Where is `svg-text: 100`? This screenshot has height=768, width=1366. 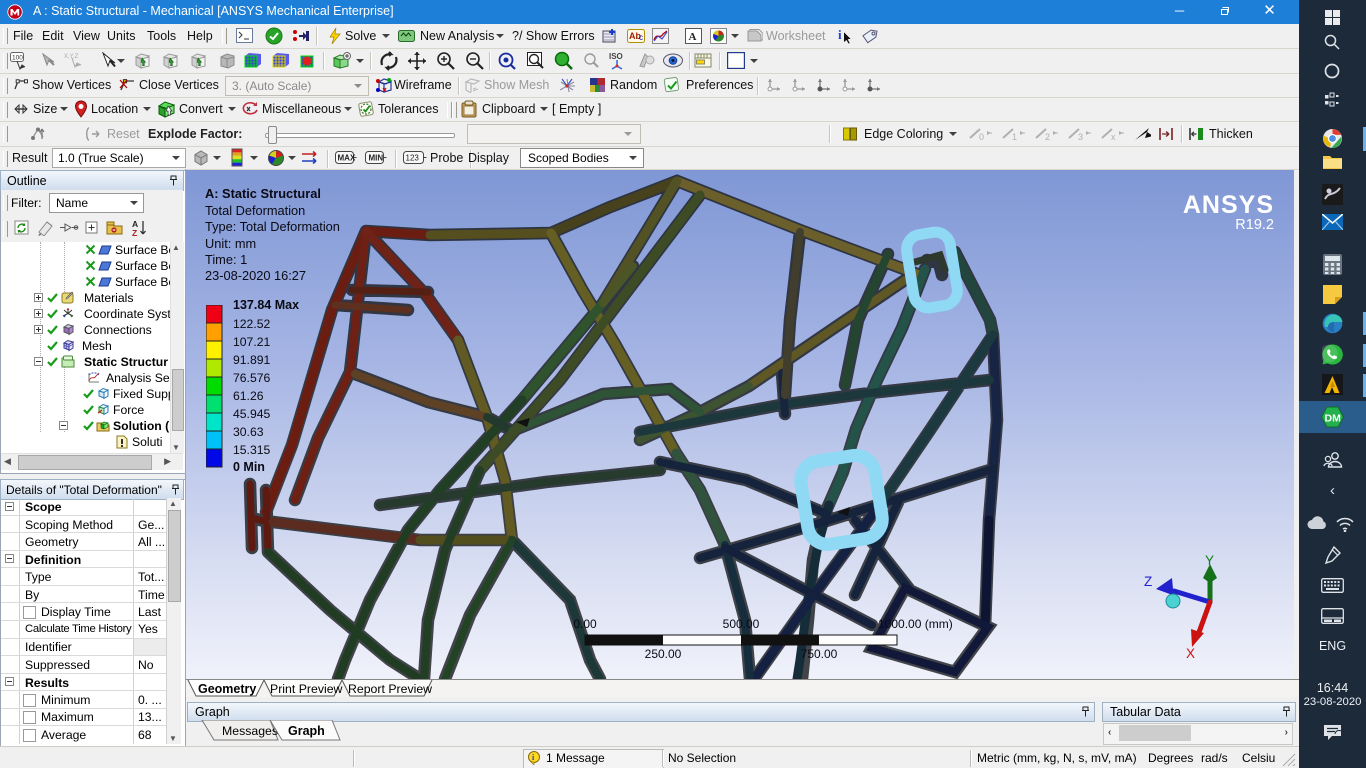 svg-text: 100 is located at coordinates (17, 58).